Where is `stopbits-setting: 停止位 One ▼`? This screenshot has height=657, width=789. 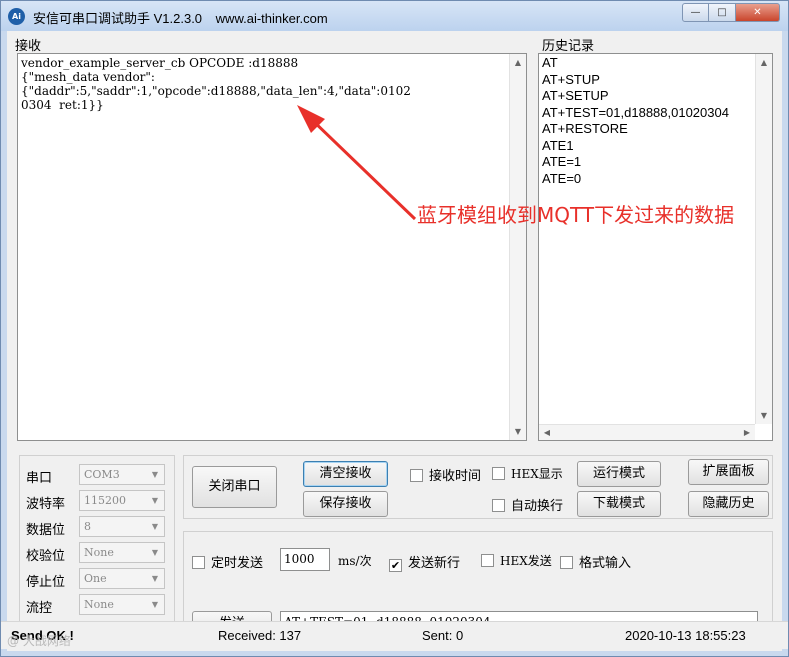
stopbits-setting: 停止位 One ▼ is located at coordinates (100, 579).